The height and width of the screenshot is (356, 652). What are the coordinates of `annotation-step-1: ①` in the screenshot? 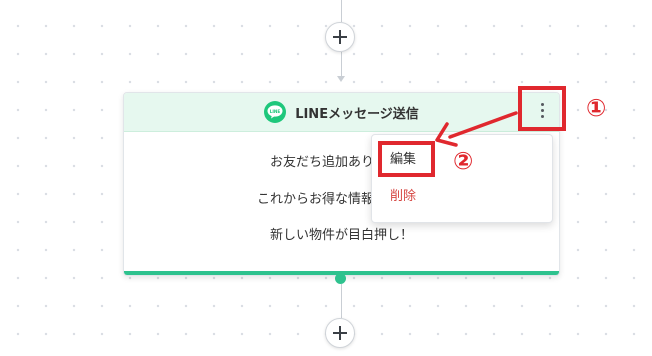 It's located at (596, 108).